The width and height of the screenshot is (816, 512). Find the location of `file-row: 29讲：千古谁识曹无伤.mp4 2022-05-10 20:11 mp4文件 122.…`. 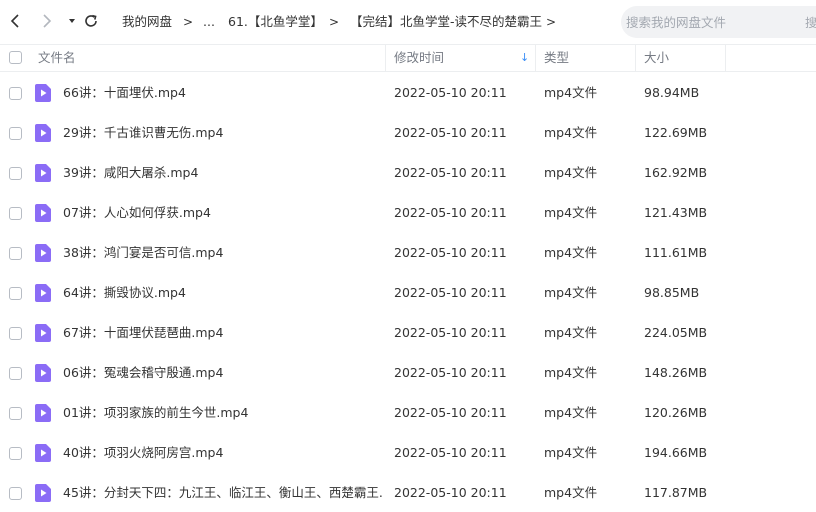

file-row: 29讲：千古谁识曹无伤.mp4 2022-05-10 20:11 mp4文件 122.… is located at coordinates (408, 133).